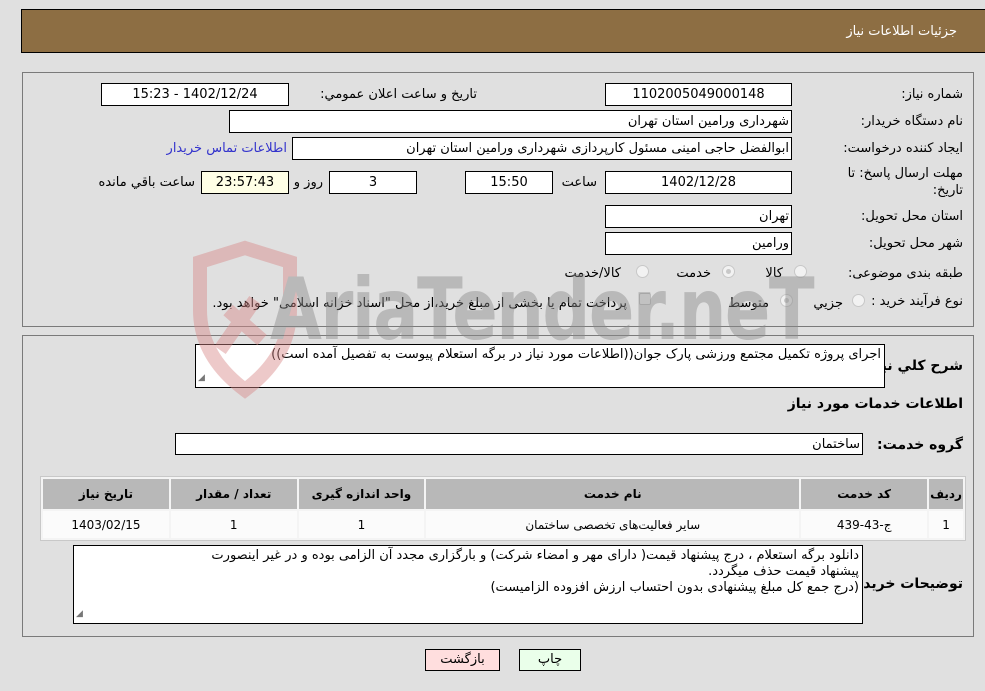  I want to click on category-goods-radio, so click(800, 271).